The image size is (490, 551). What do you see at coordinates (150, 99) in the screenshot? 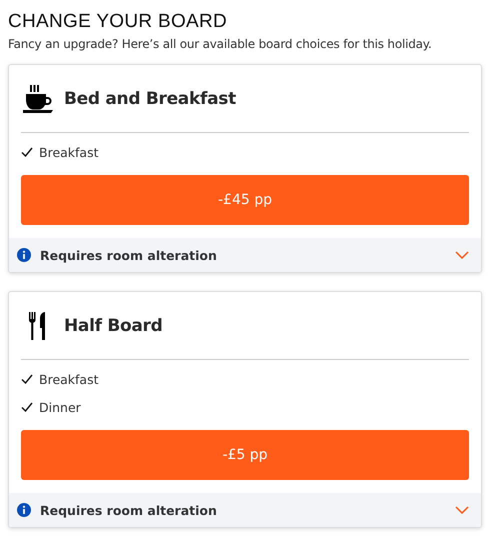
I see `board-name: Bed and Breakfast` at bounding box center [150, 99].